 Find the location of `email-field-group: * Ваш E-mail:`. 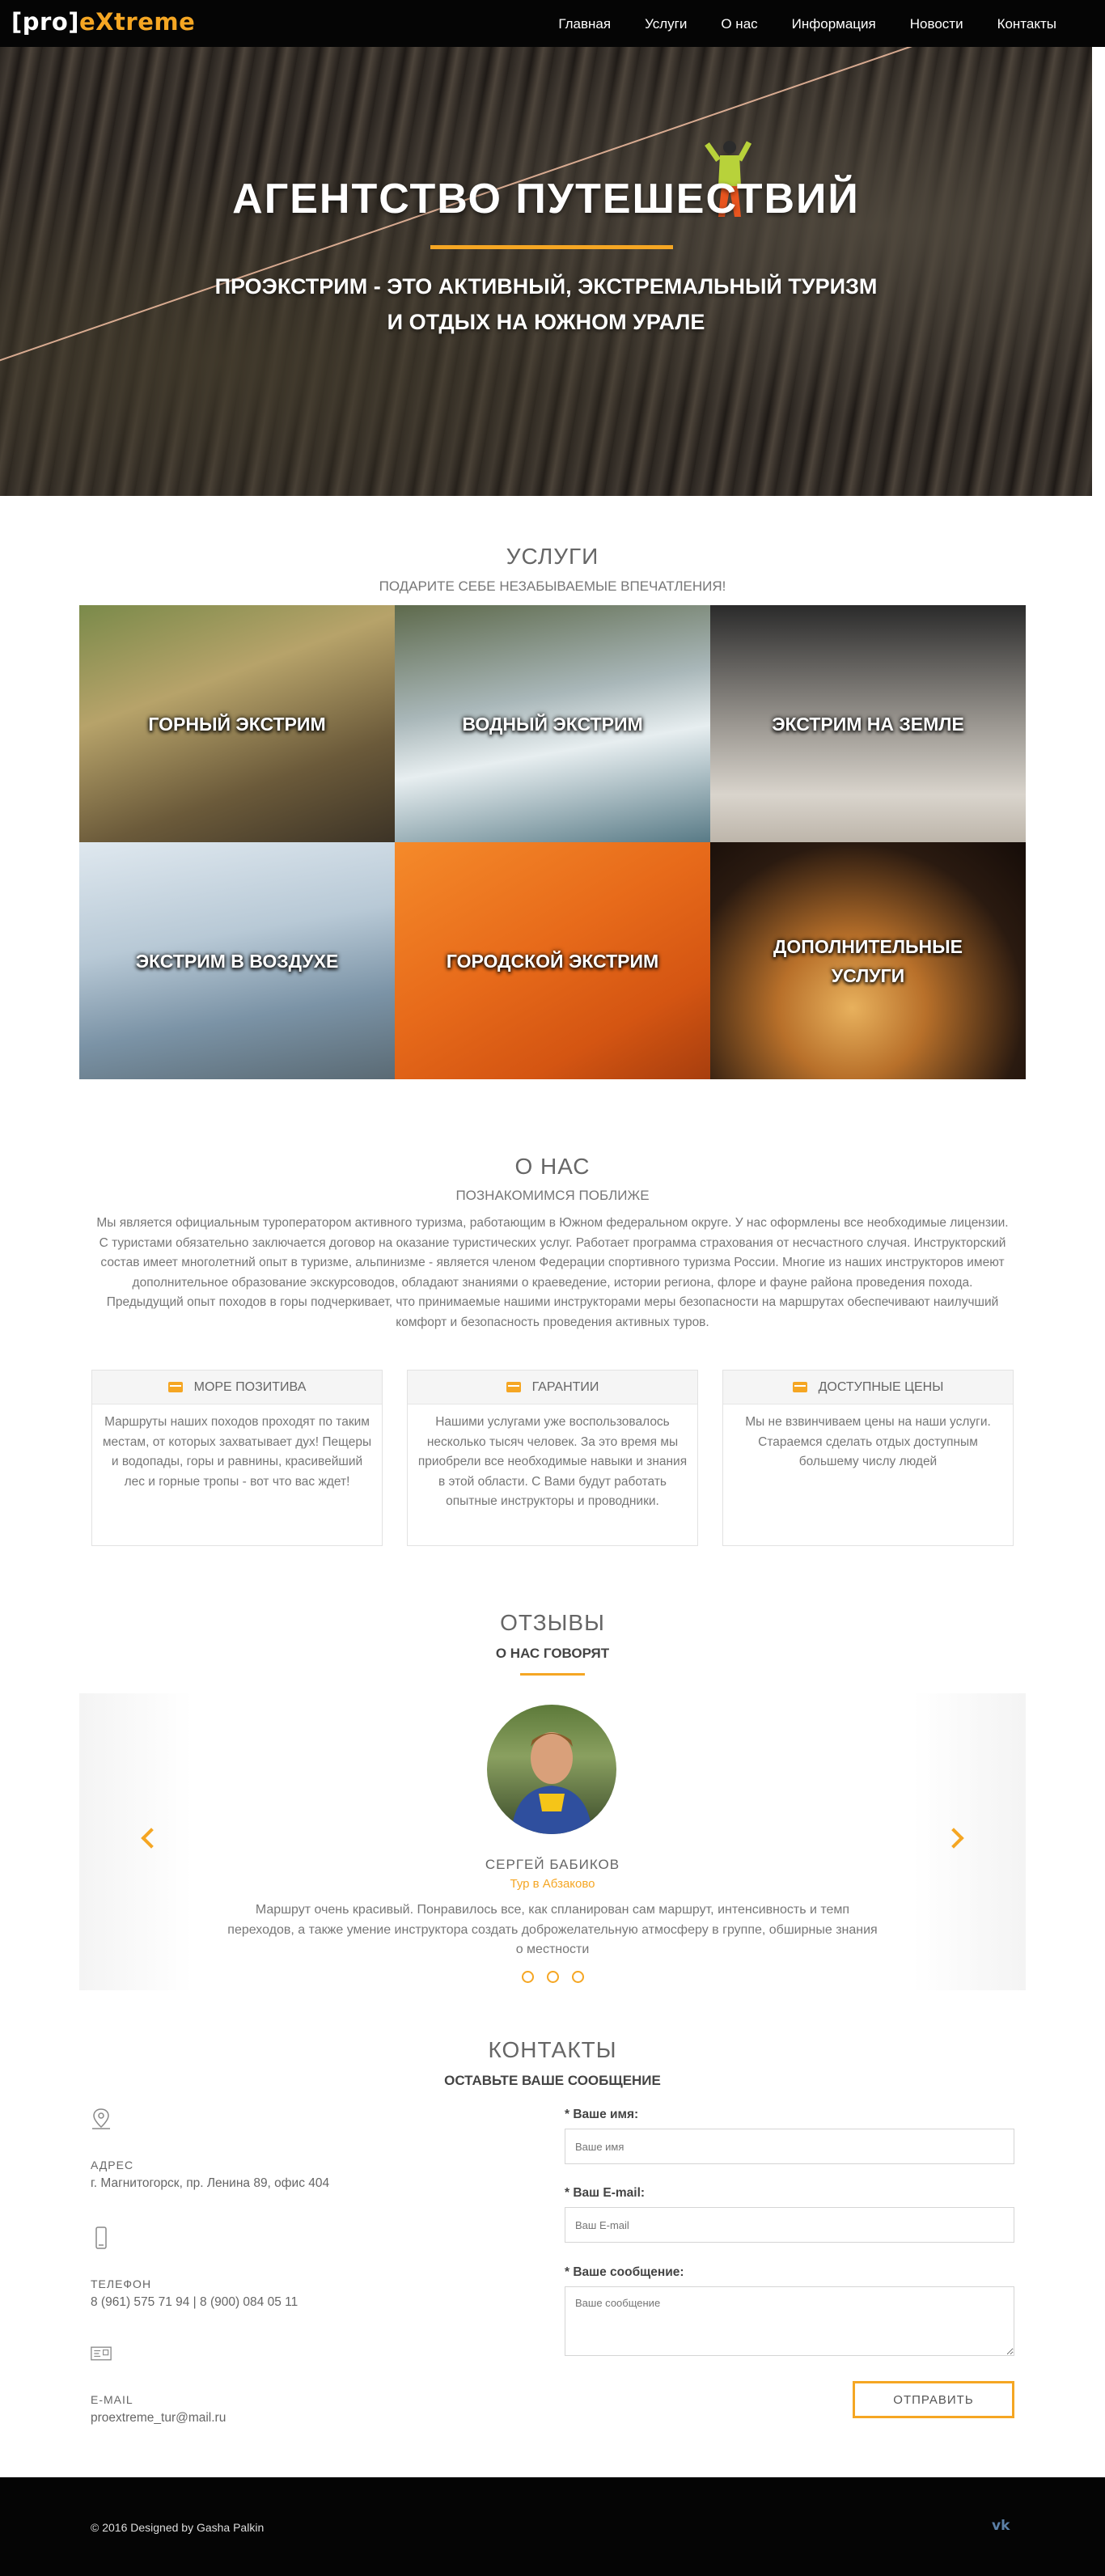

email-field-group: * Ваш E-mail: is located at coordinates (789, 2214).